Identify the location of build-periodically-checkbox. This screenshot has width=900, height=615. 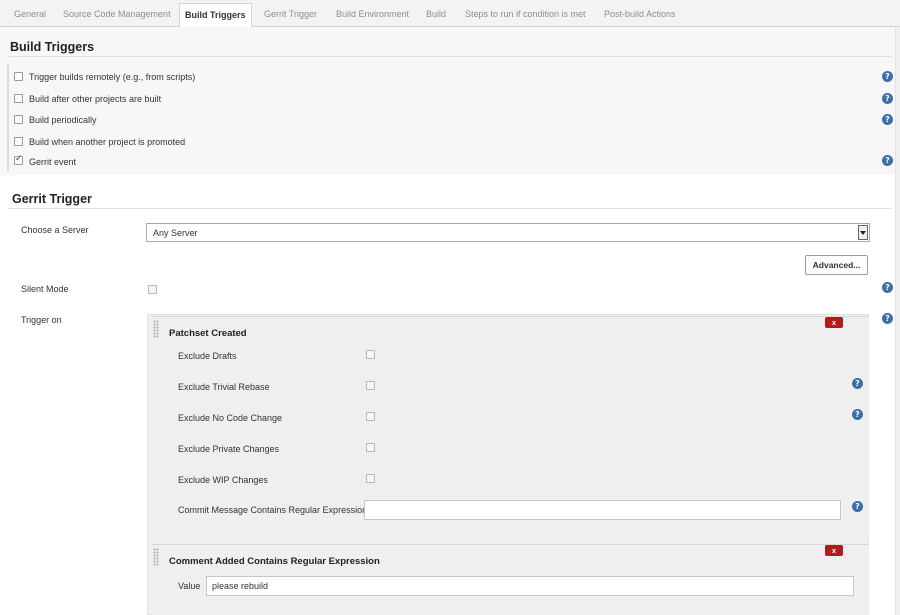
(18, 119).